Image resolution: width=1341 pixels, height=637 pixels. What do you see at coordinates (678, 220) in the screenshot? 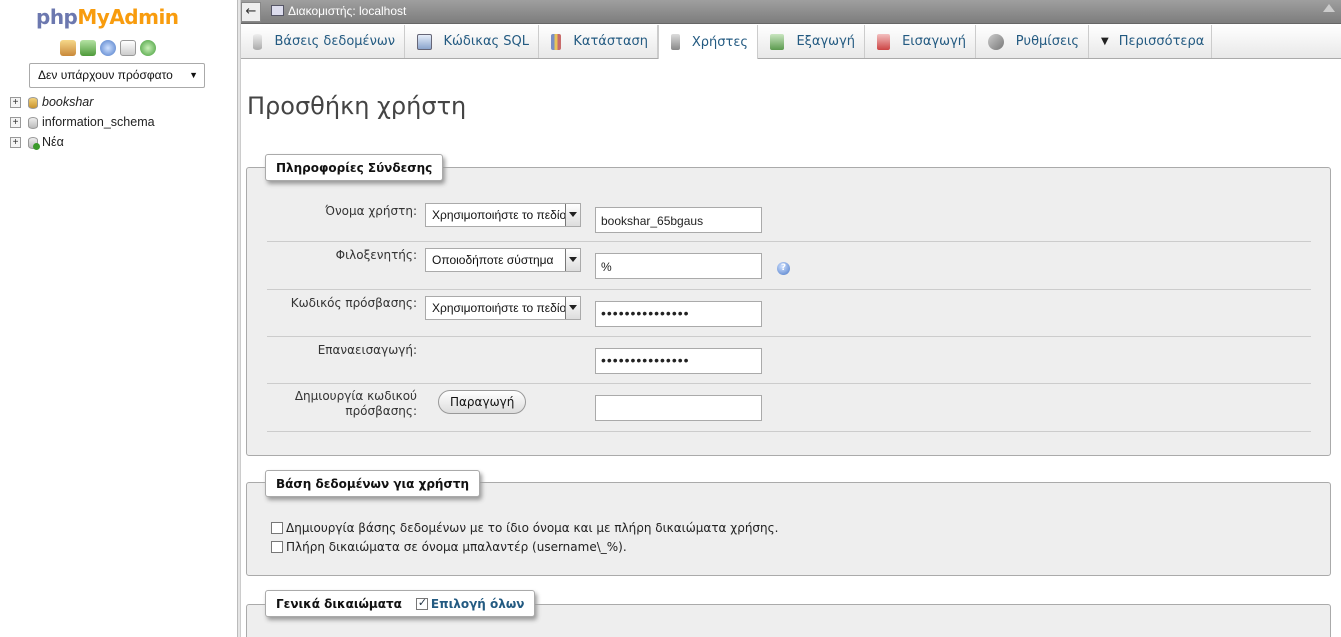
I see `username-input: bookshar_65bgaus` at bounding box center [678, 220].